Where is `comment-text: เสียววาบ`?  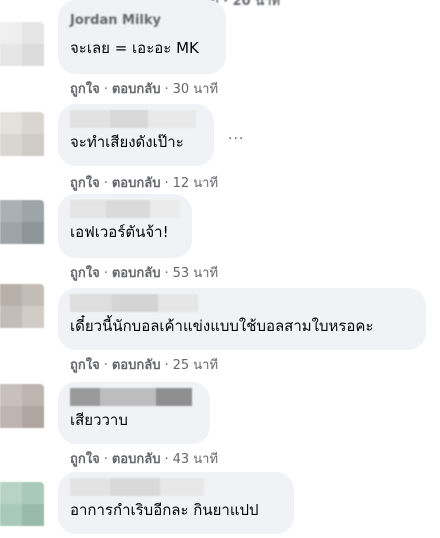
comment-text: เสียววาบ is located at coordinates (99, 420).